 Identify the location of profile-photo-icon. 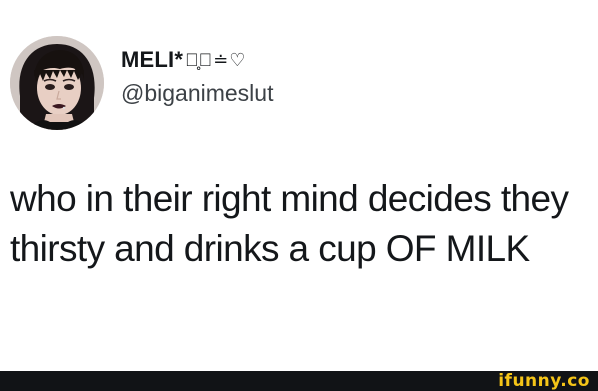
(57, 83).